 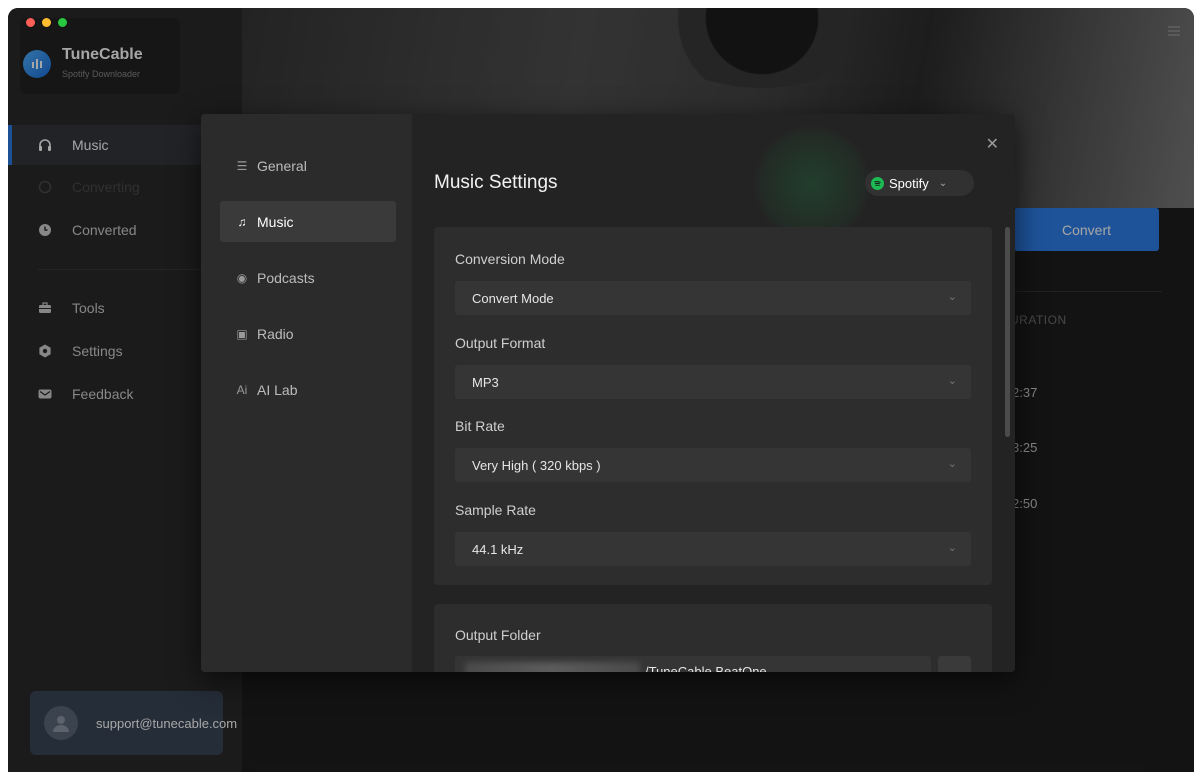 I want to click on tab-music: ♫ Music, so click(x=308, y=221).